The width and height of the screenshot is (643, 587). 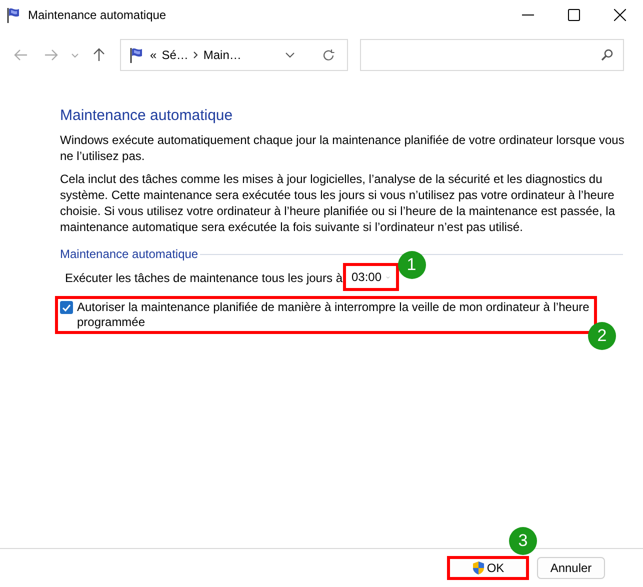 I want to click on breadcrumb-overflow: «, so click(x=153, y=55).